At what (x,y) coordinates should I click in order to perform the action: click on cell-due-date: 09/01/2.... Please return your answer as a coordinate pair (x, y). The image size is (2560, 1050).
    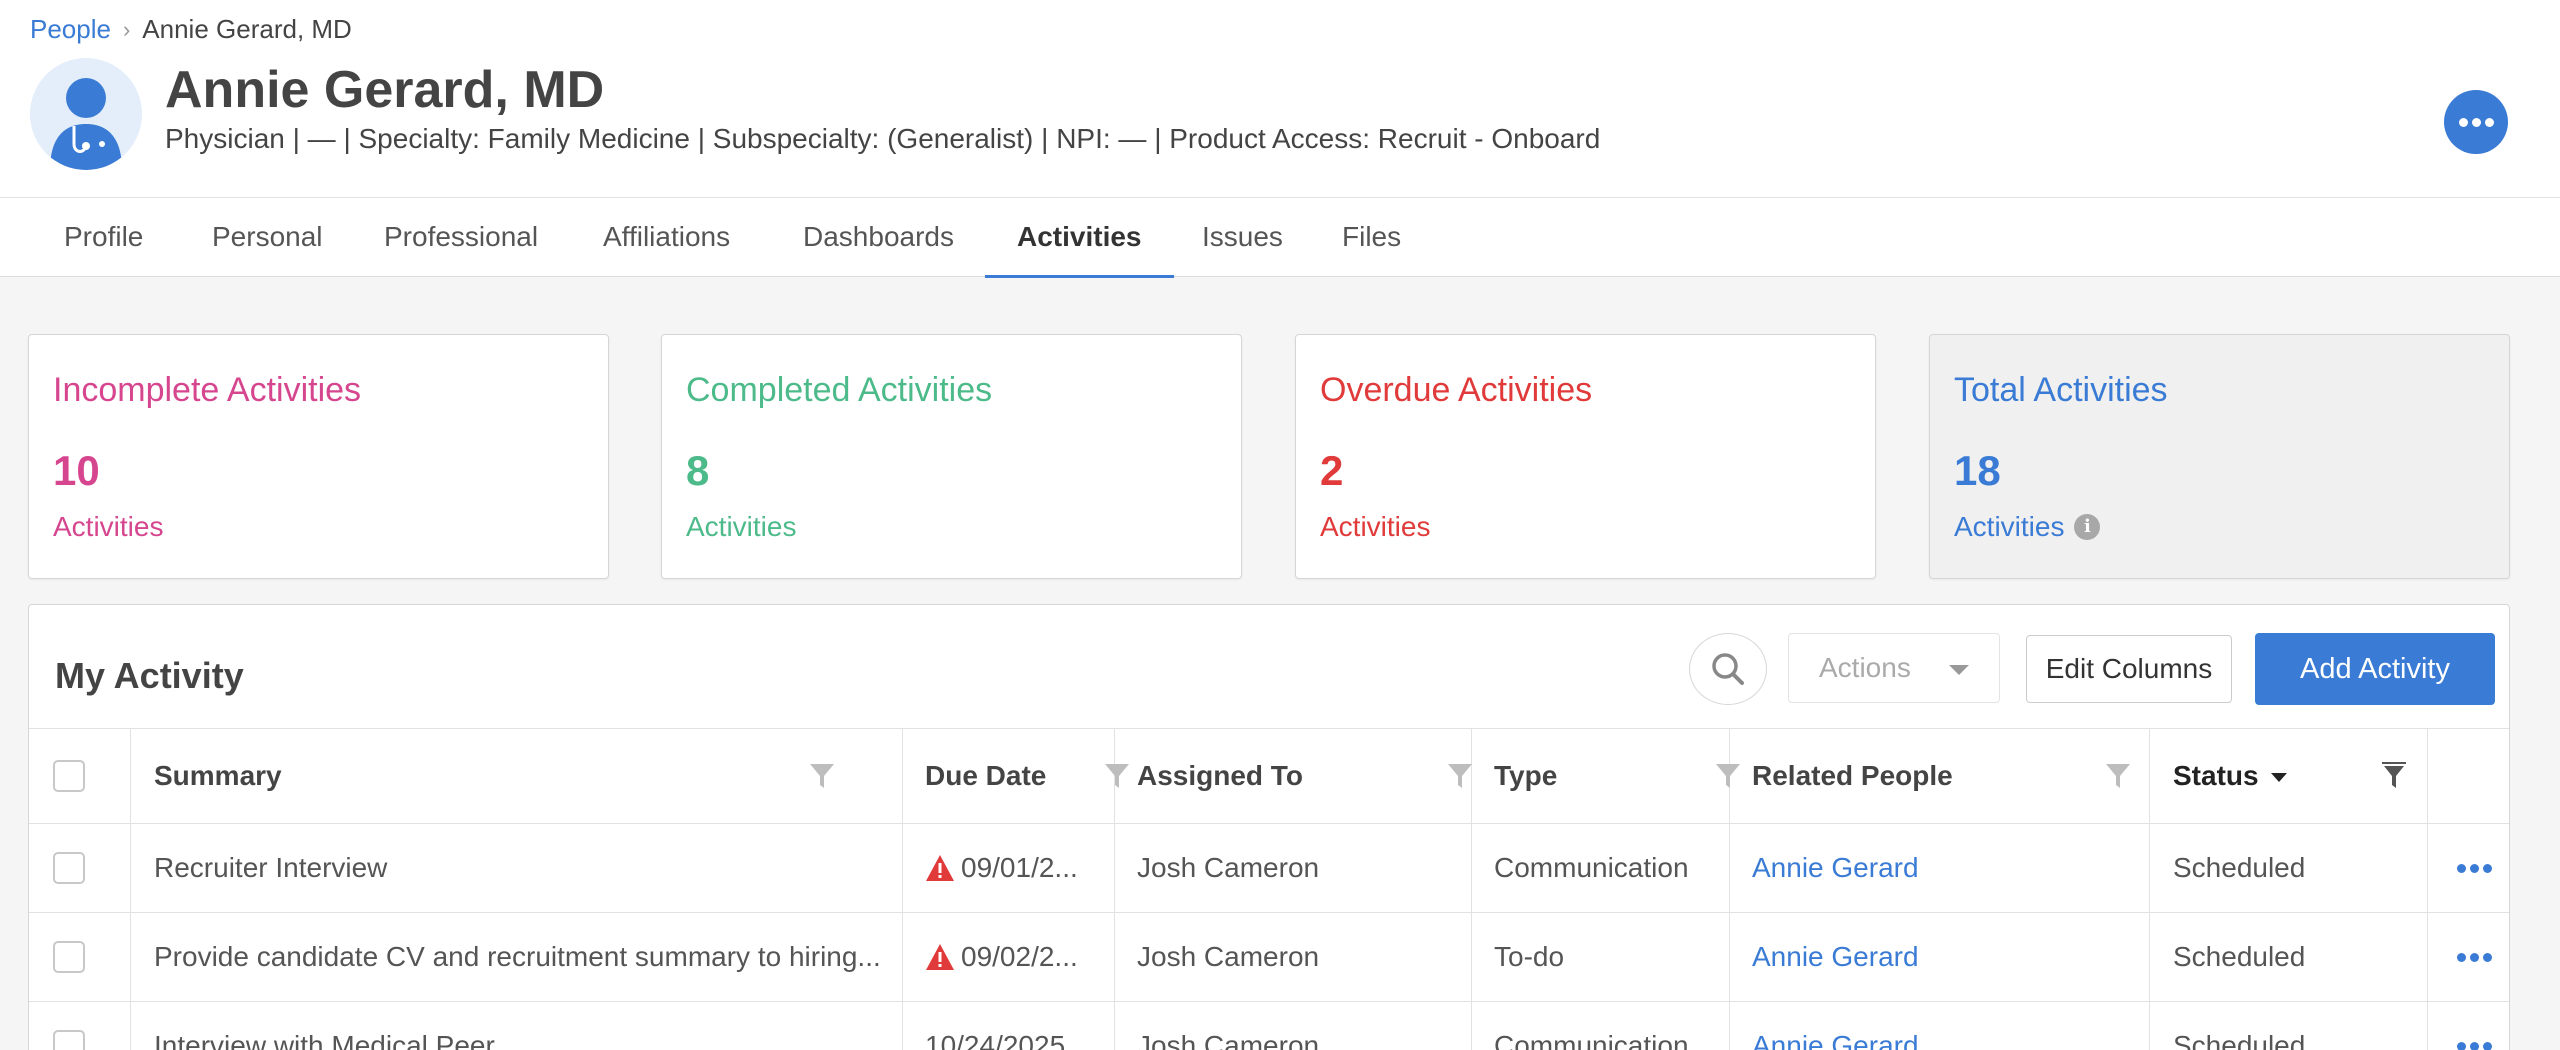
    Looking at the image, I should click on (1017, 868).